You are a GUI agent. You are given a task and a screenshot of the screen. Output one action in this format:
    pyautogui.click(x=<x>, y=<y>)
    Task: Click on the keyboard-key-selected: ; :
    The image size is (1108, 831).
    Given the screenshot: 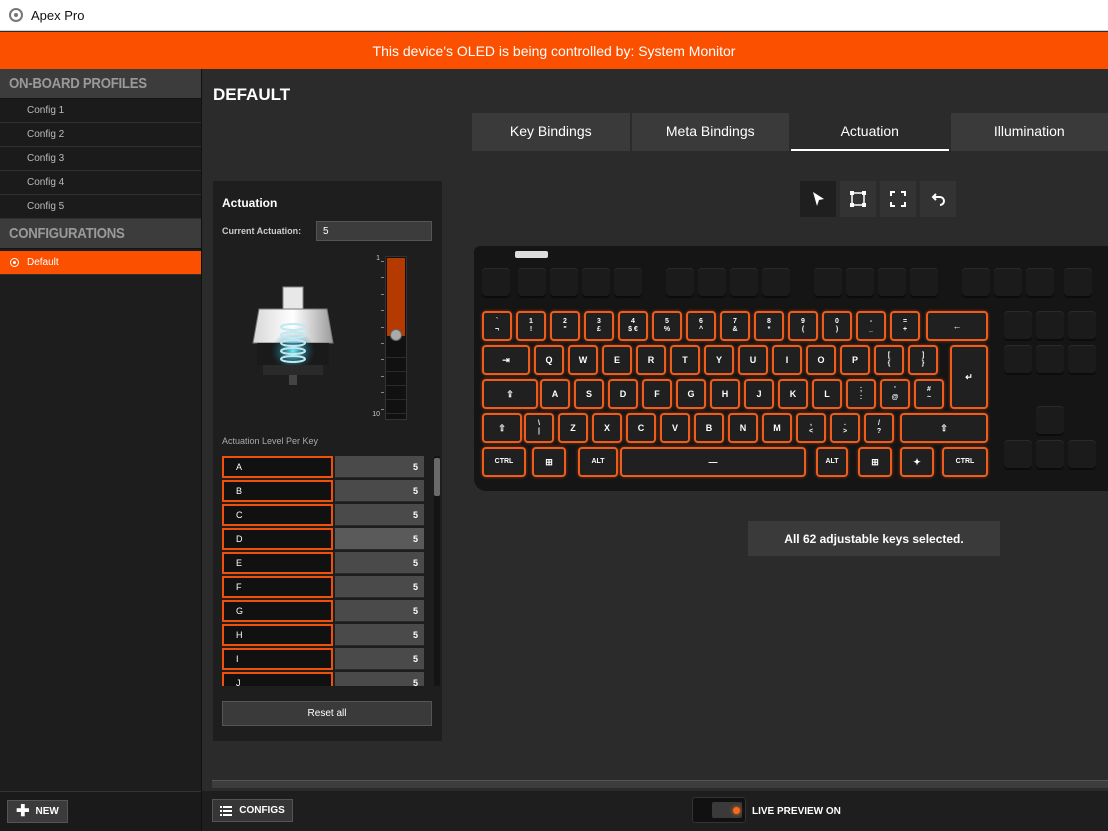 What is the action you would take?
    pyautogui.click(x=861, y=394)
    